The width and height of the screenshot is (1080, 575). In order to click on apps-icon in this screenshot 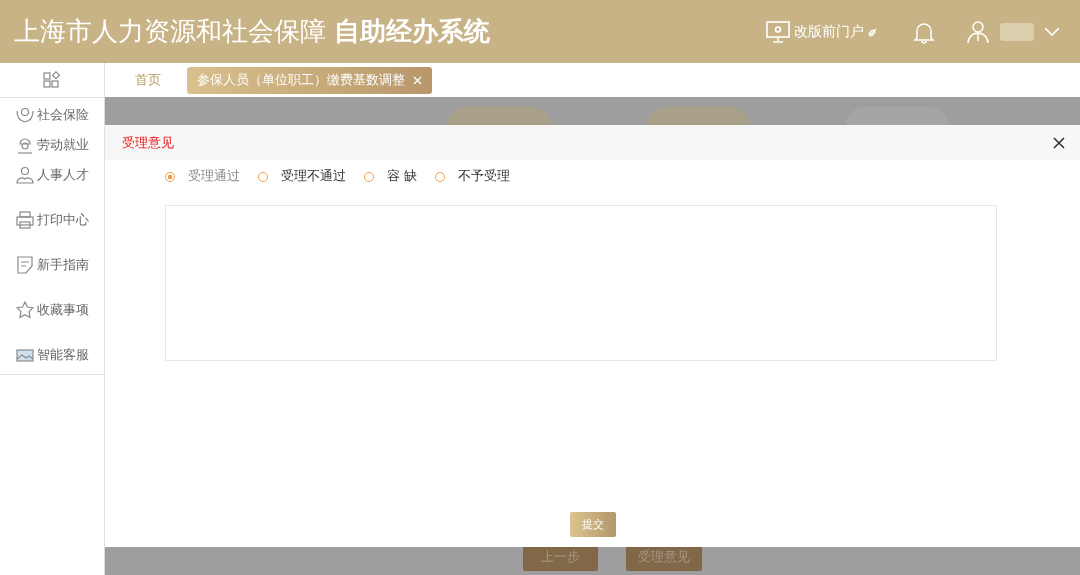, I will do `click(52, 80)`.